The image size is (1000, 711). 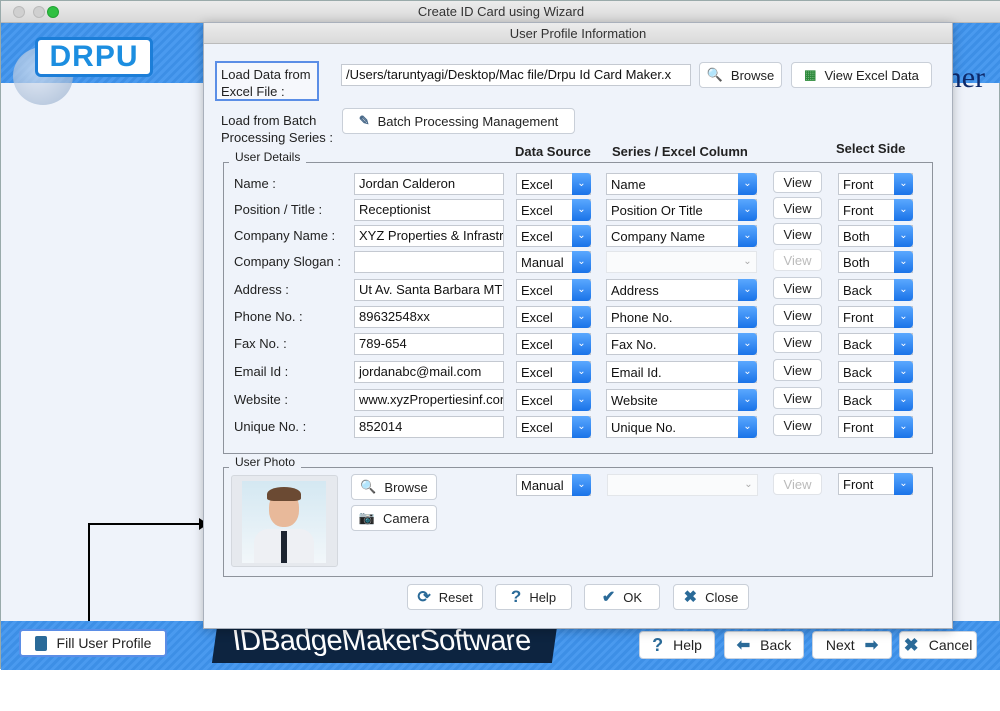 What do you see at coordinates (429, 290) in the screenshot?
I see `field-value-input: Ut Av. Santa Barbara MT F` at bounding box center [429, 290].